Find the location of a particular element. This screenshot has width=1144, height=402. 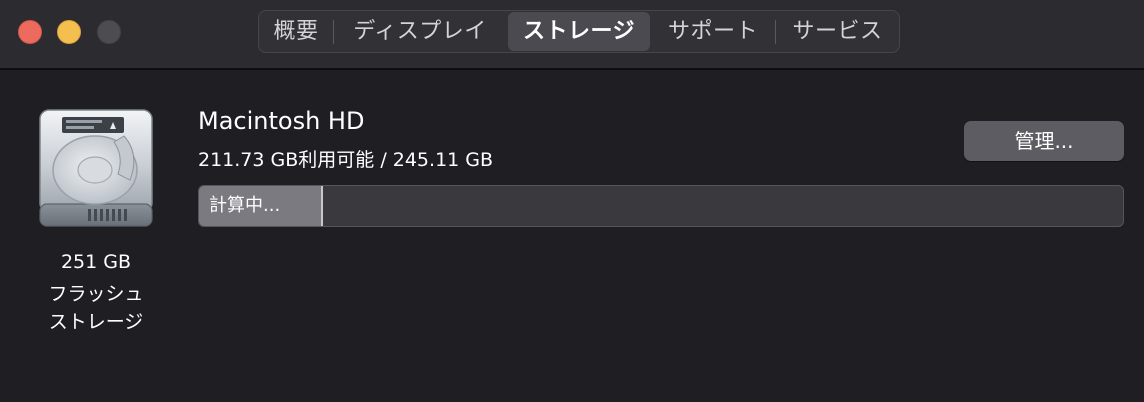

volume-name: Macintosh HD is located at coordinates (281, 121).